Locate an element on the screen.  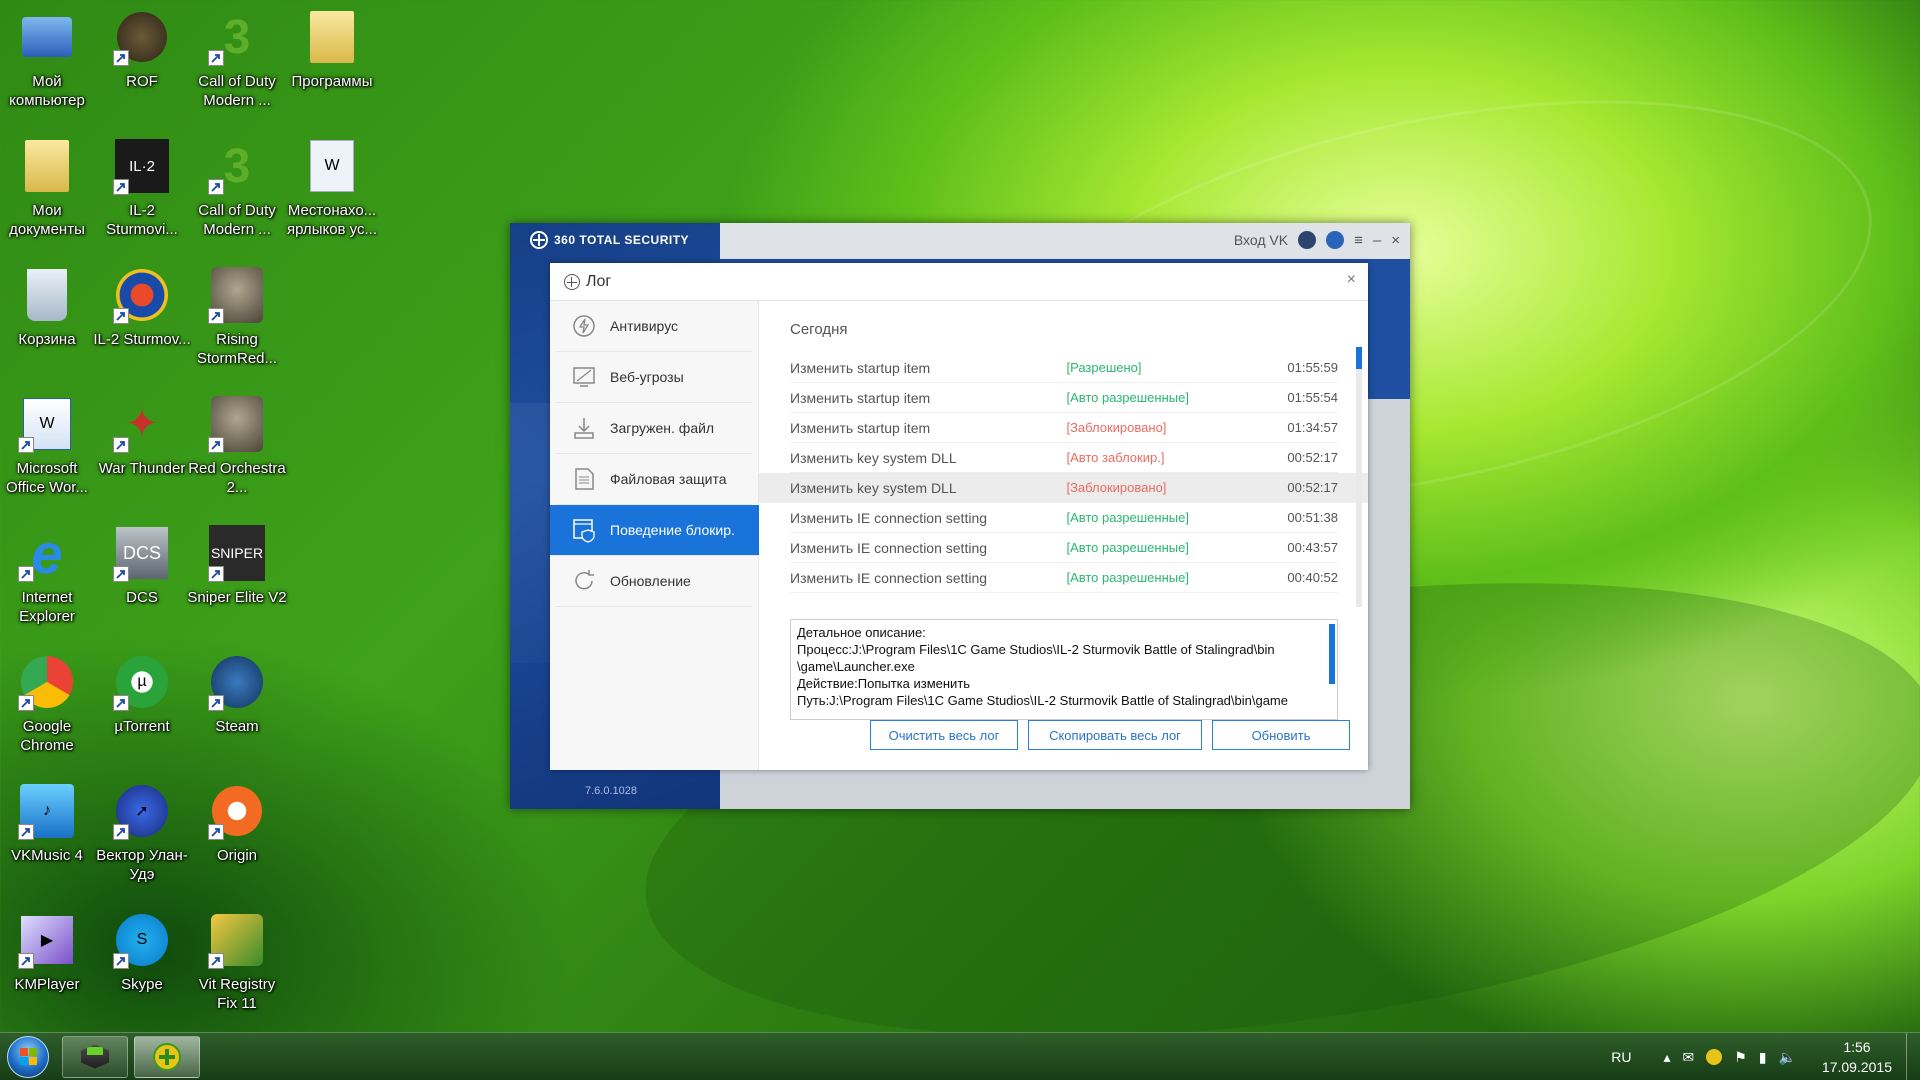
close-icon: × is located at coordinates (1395, 240).